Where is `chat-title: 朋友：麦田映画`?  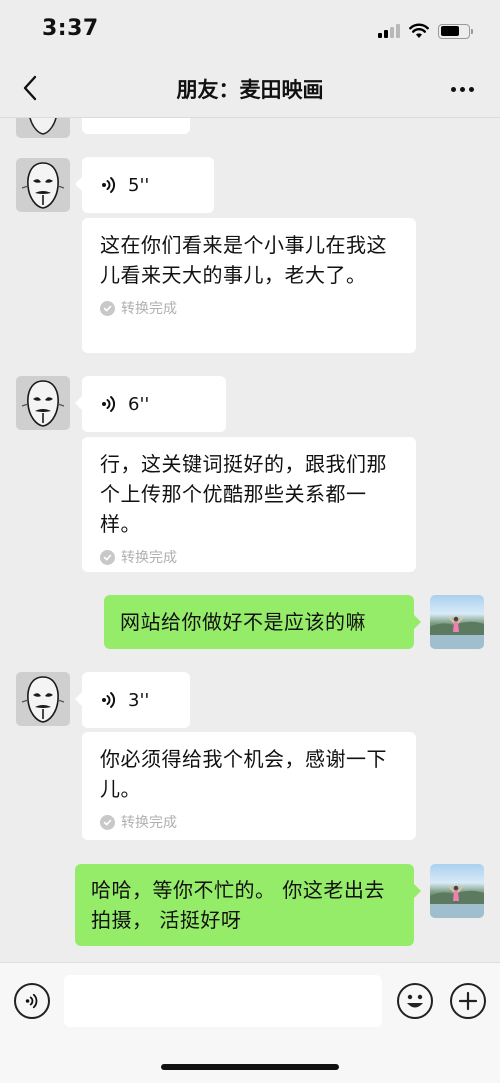
chat-title: 朋友：麦田映画 is located at coordinates (250, 90).